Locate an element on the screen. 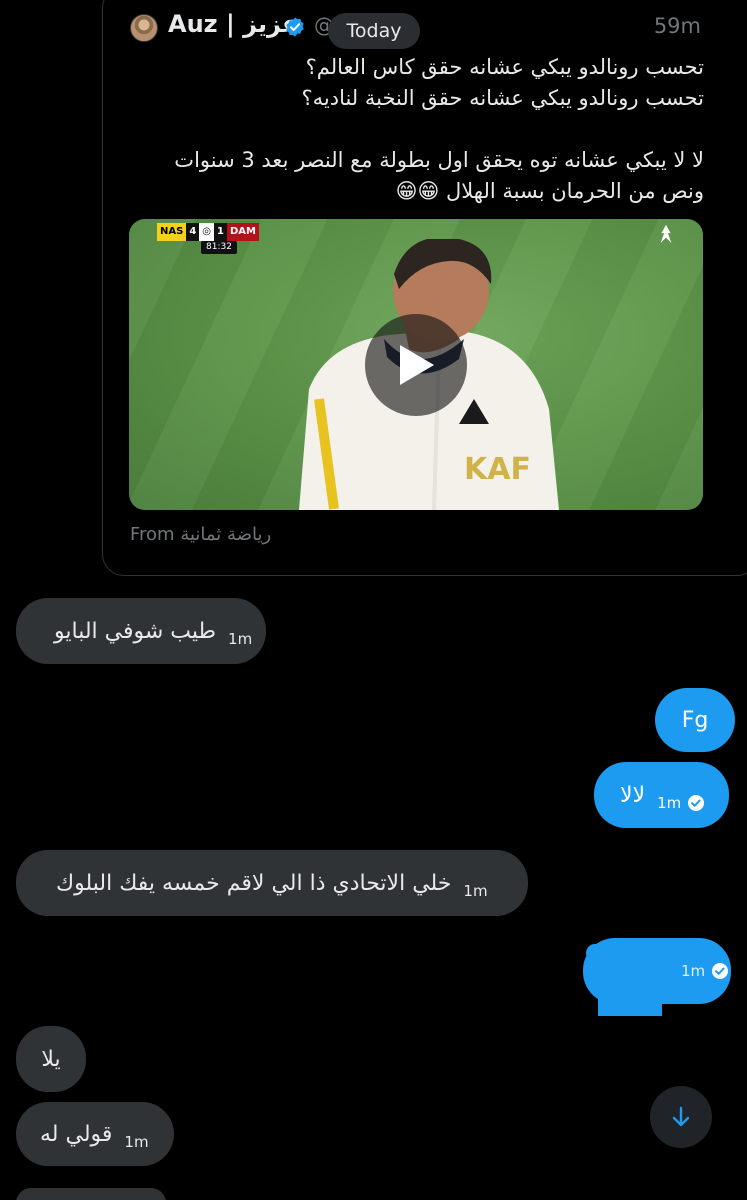 The width and height of the screenshot is (747, 1200). tweet-source: From رياضة ثمانية is located at coordinates (200, 534).